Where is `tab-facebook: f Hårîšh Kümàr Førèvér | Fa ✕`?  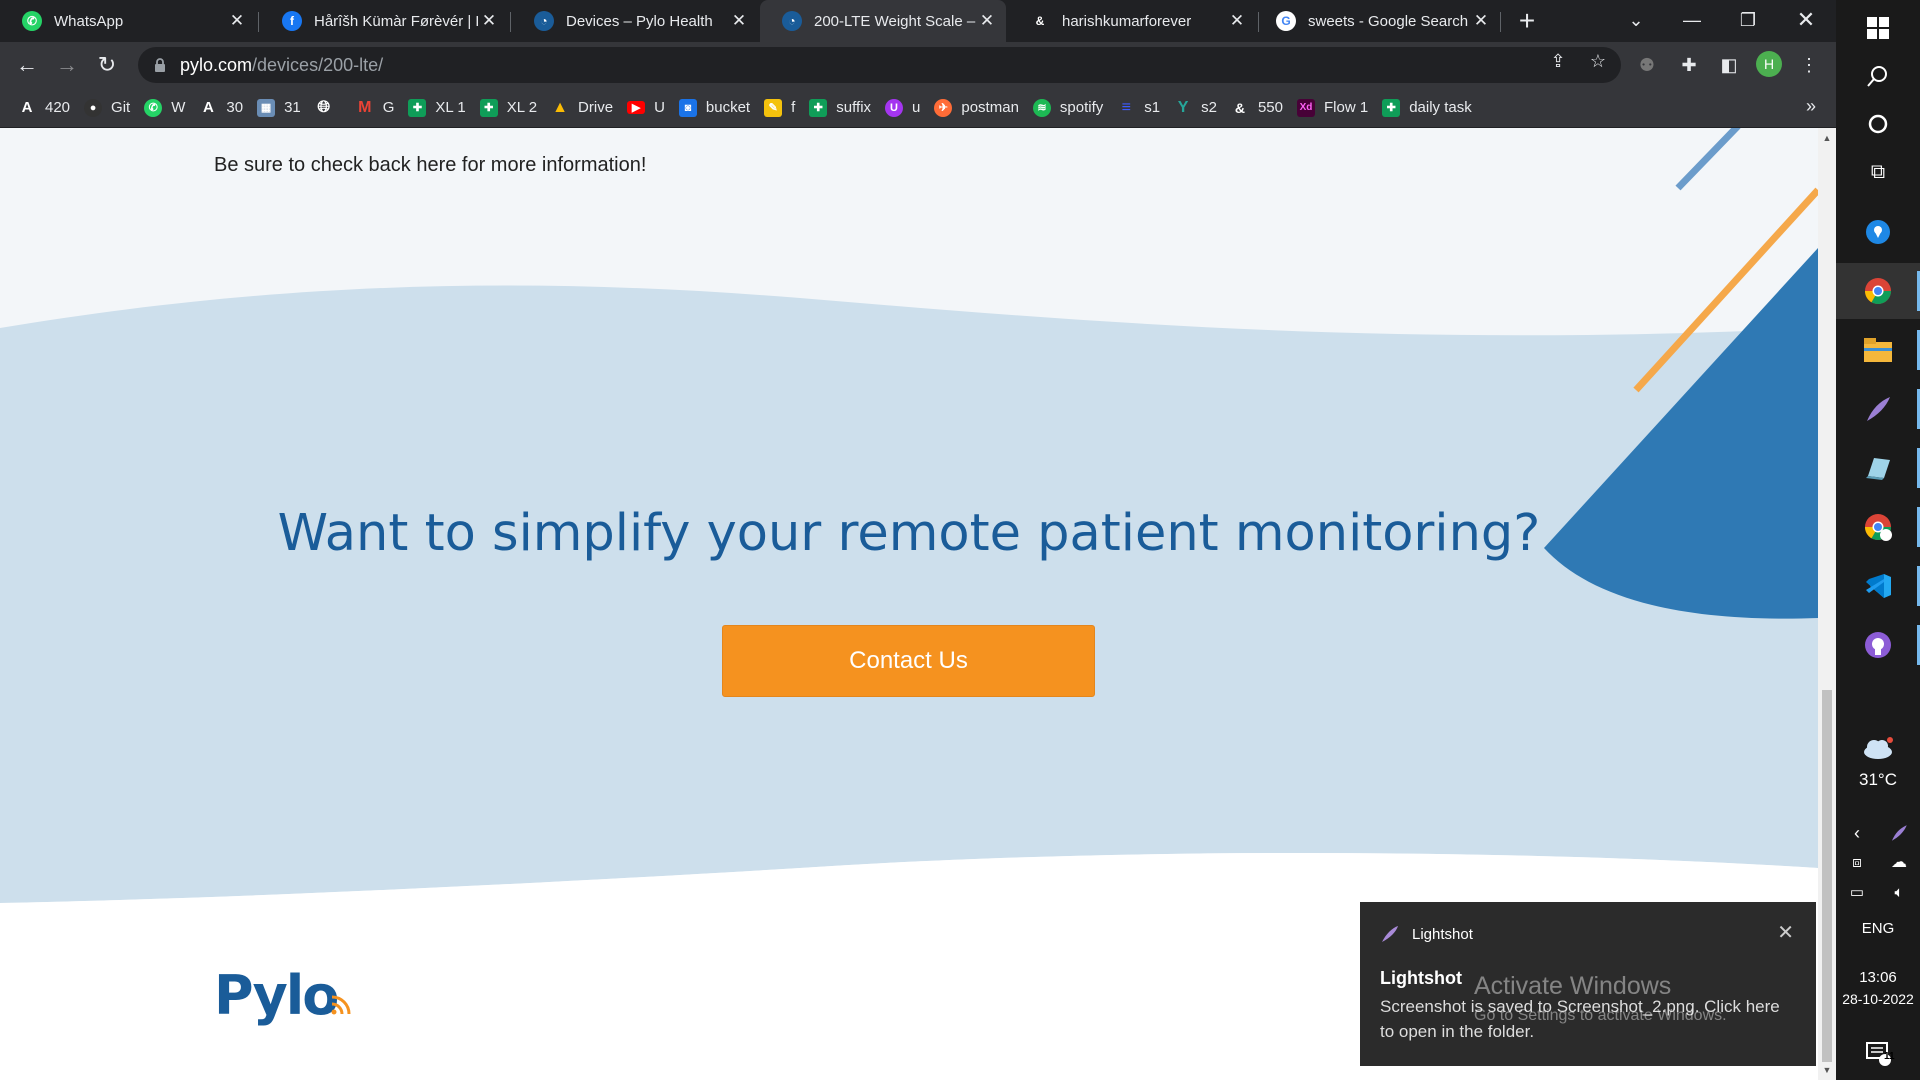 tab-facebook: f Hårîšh Kümàr Førèvér | Fa ✕ is located at coordinates (384, 21).